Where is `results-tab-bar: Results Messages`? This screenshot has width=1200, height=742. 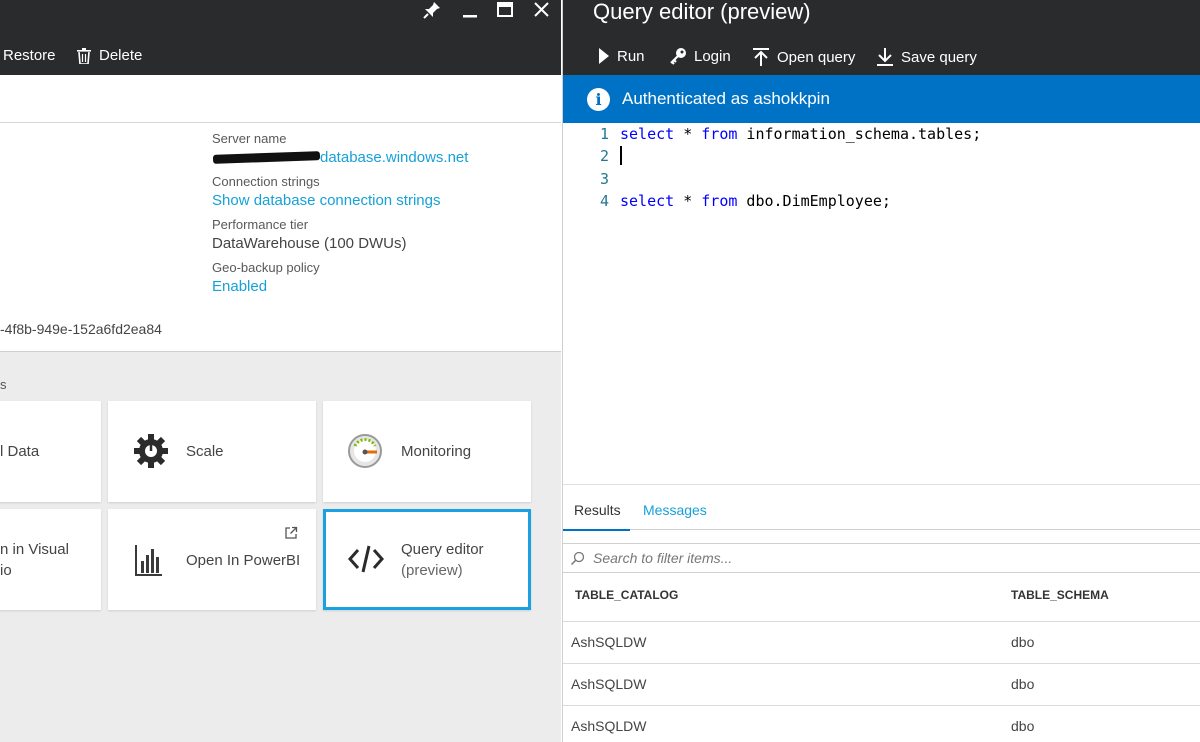 results-tab-bar: Results Messages is located at coordinates (881, 507).